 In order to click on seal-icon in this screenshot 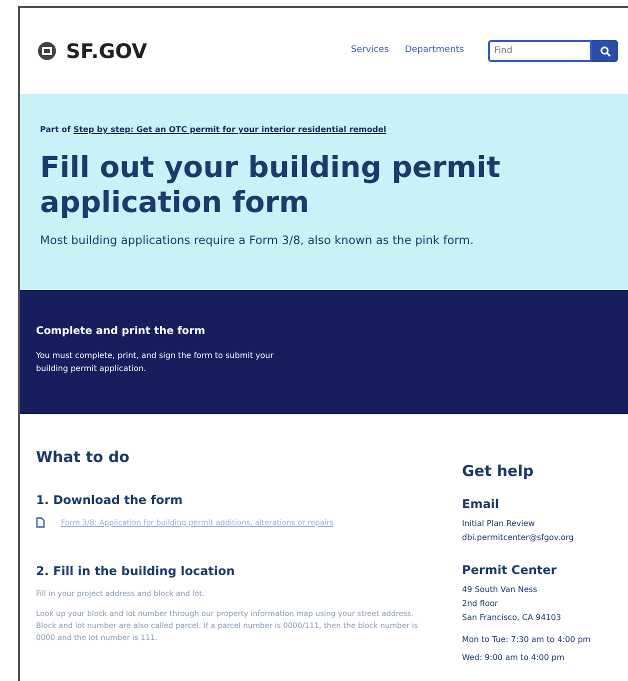, I will do `click(47, 51)`.